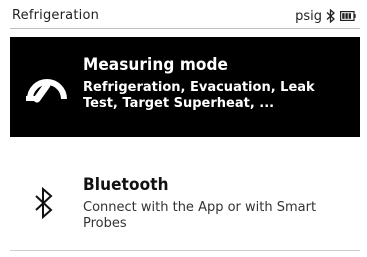 This screenshot has width=367, height=257. Describe the element at coordinates (331, 16) in the screenshot. I see `bluetooth-status-icon` at that location.